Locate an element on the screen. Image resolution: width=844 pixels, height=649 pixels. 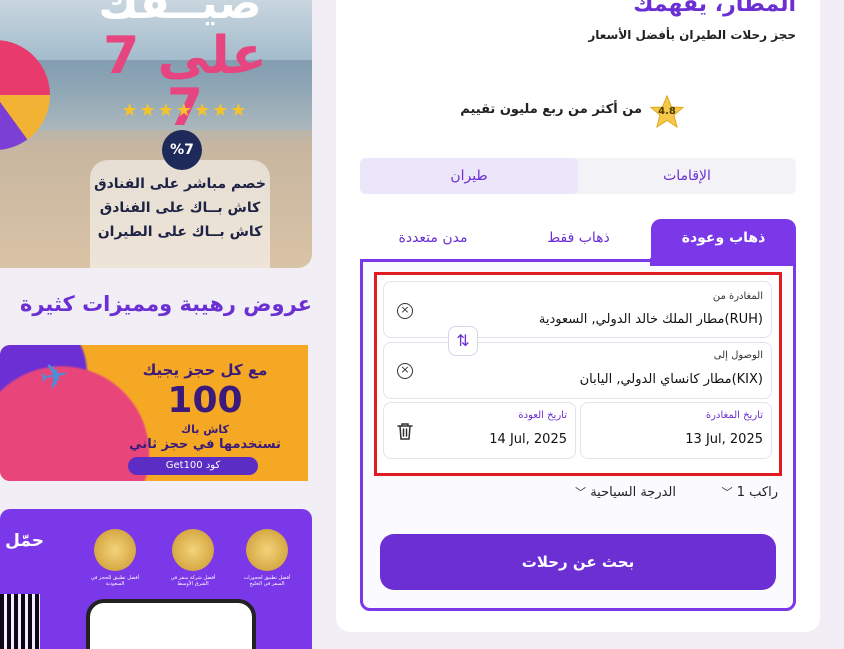
balloon-illustration is located at coordinates (25, 95).